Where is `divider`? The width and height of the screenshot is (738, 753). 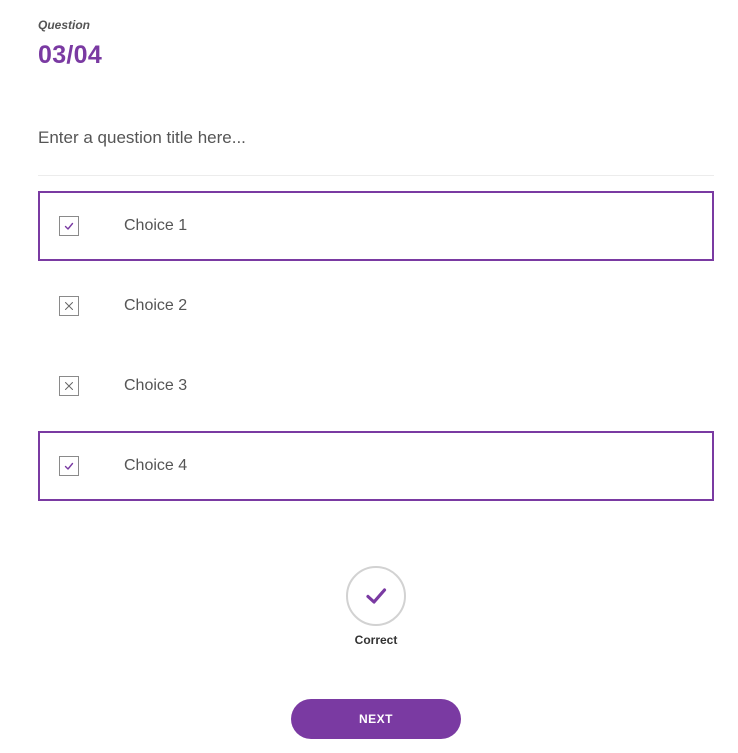 divider is located at coordinates (376, 175).